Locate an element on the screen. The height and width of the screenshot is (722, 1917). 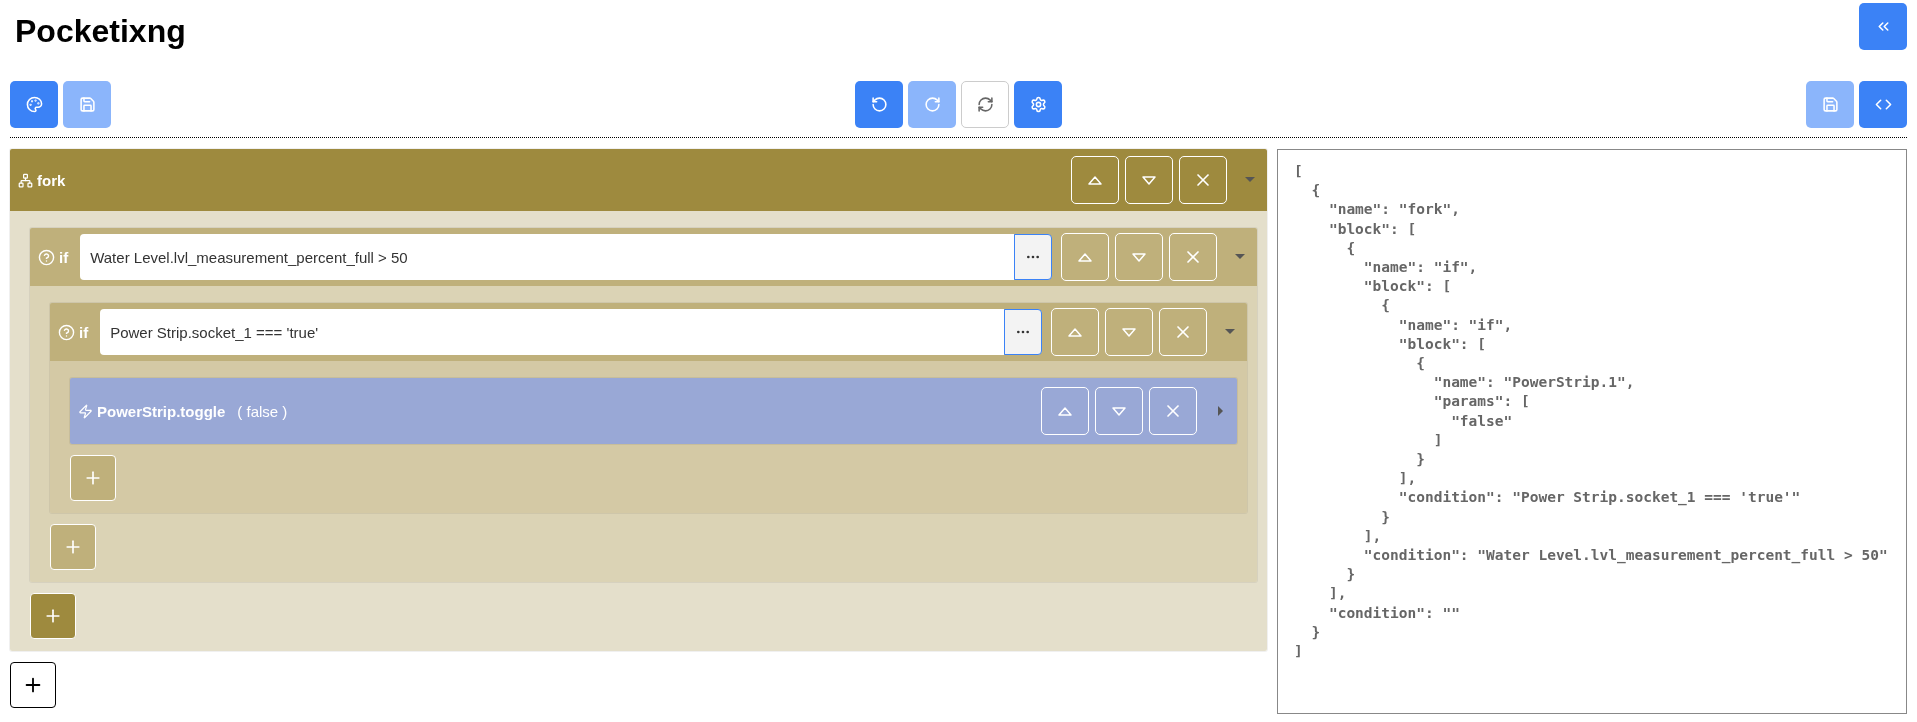
block-params: ( false ) is located at coordinates (262, 411).